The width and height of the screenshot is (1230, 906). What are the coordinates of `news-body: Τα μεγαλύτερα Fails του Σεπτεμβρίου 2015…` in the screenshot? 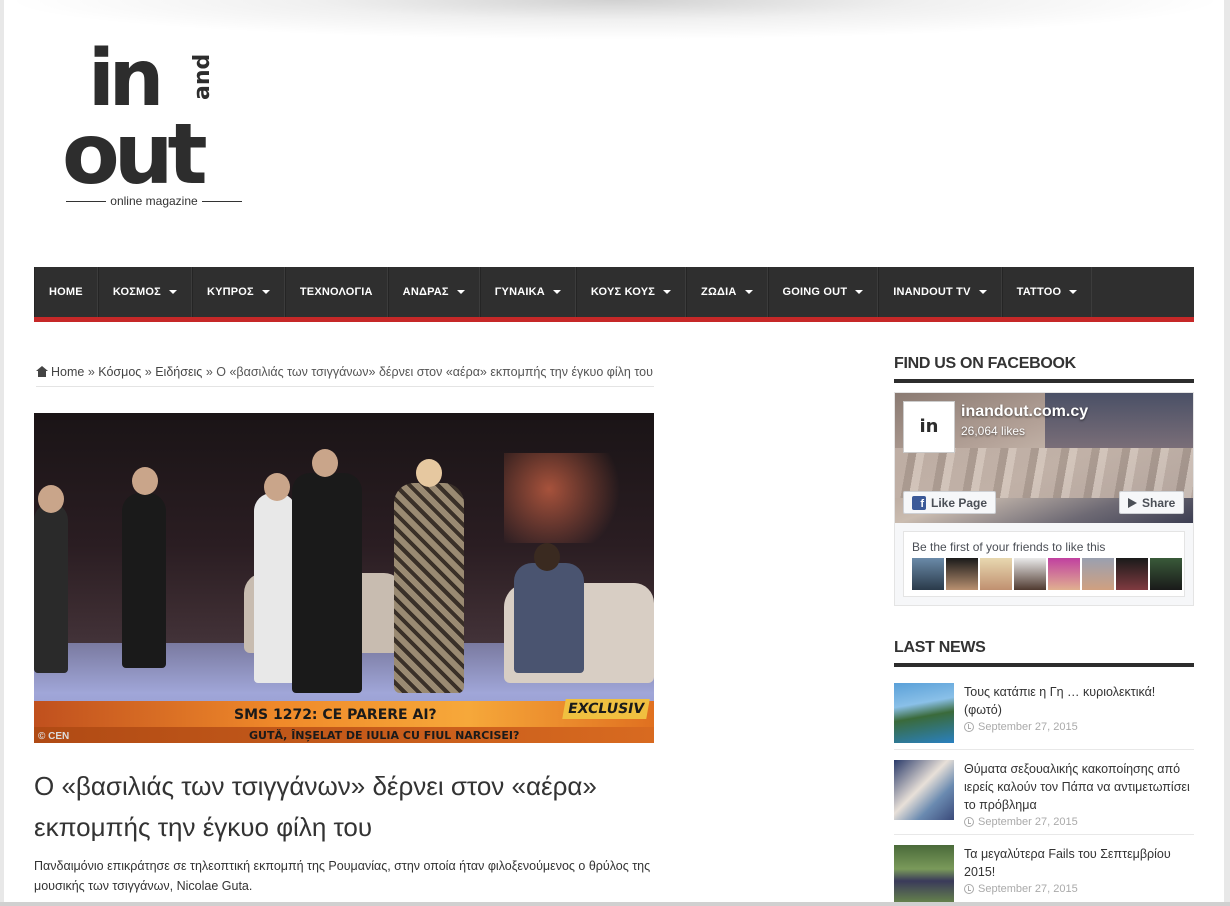 It's located at (1079, 875).